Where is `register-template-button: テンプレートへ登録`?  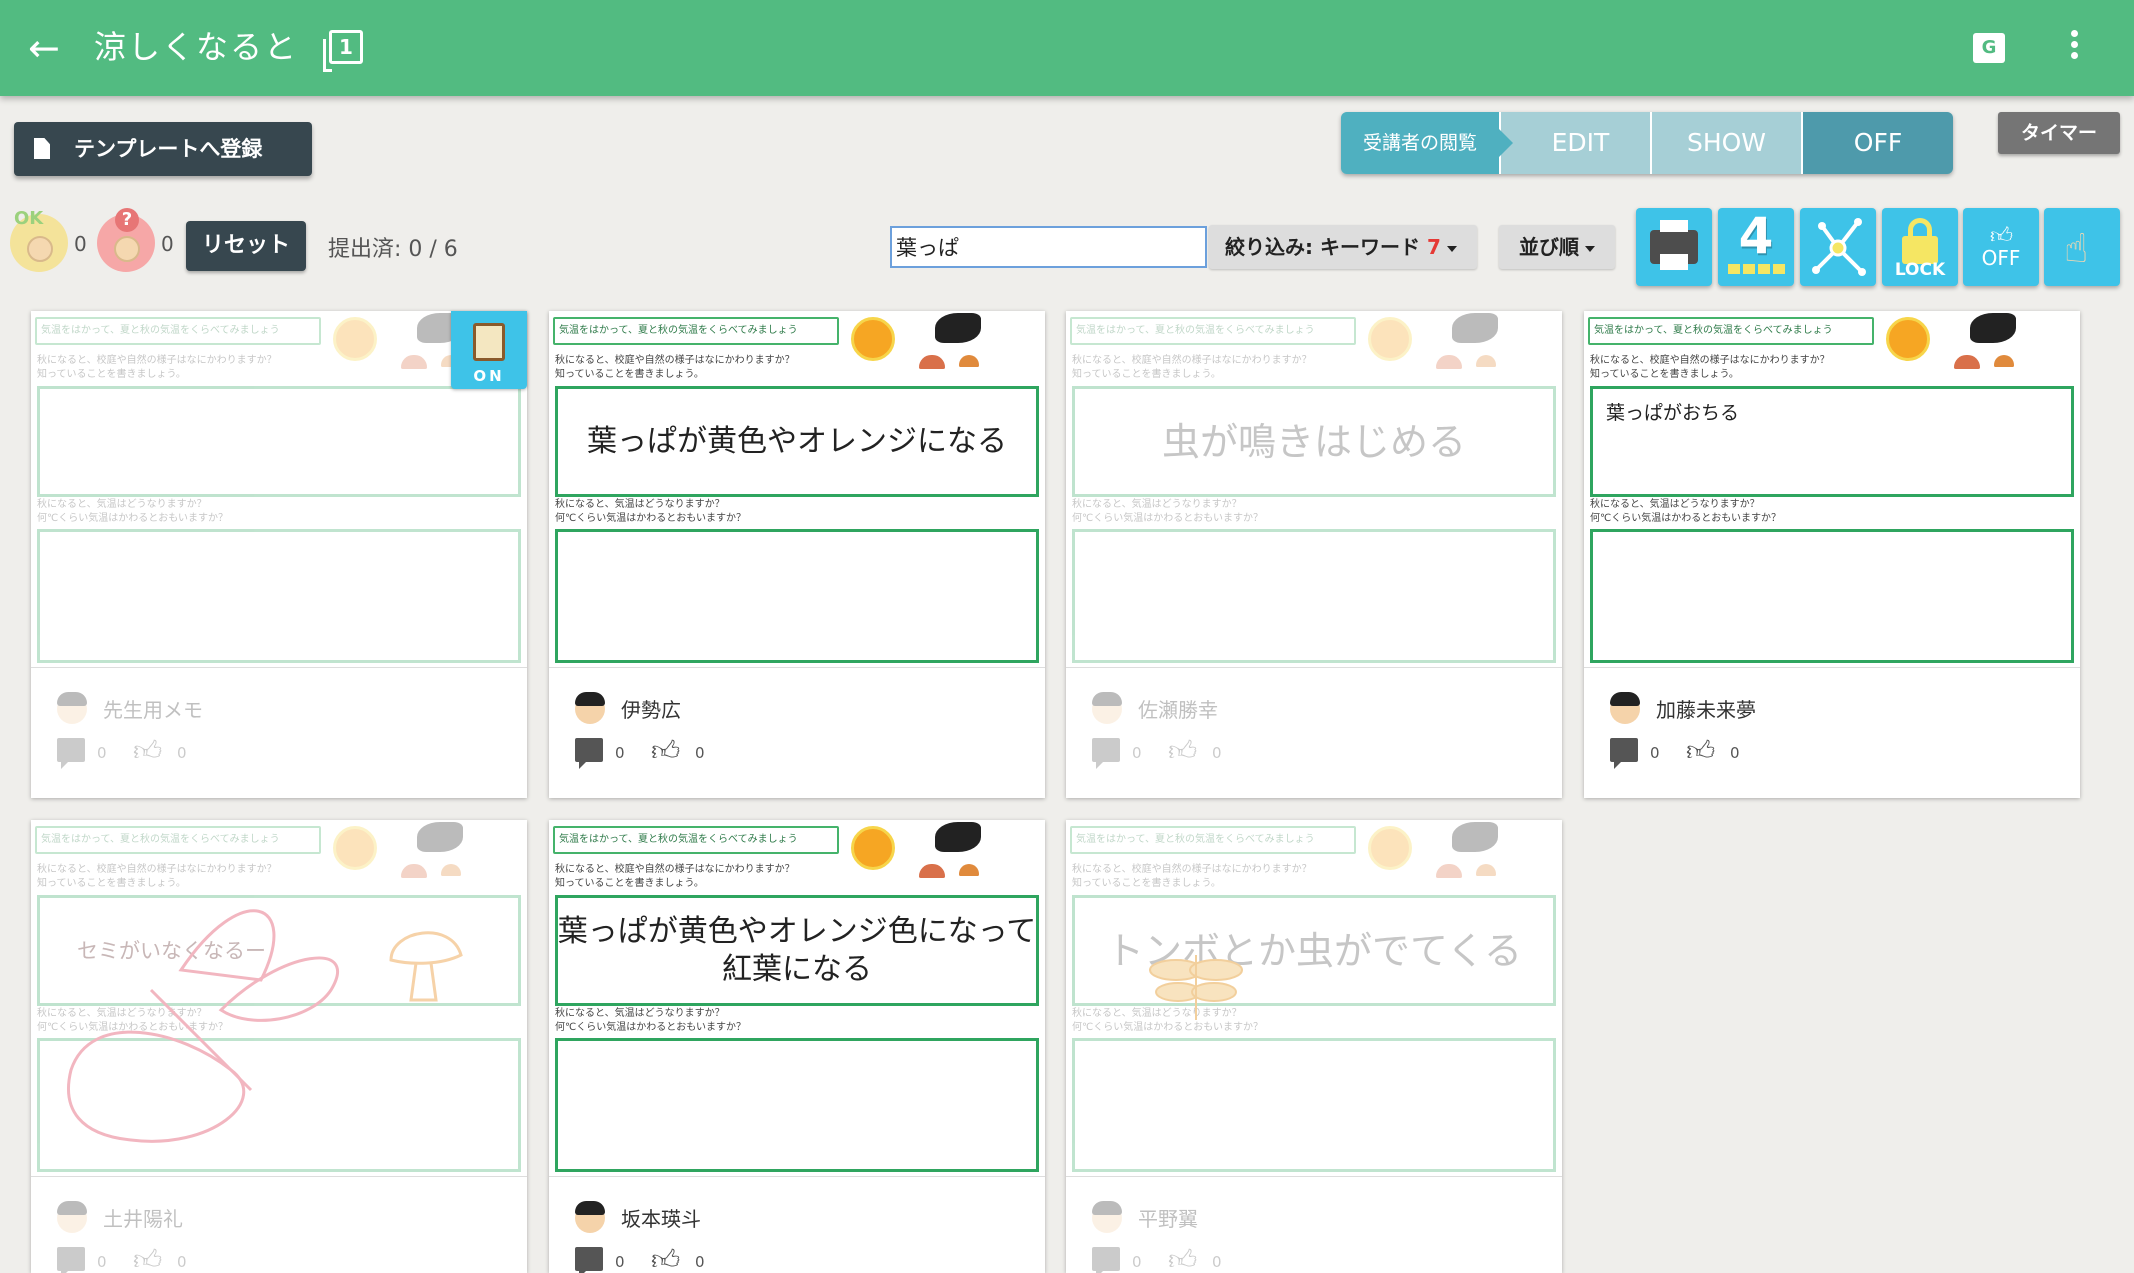
register-template-button: テンプレートへ登録 is located at coordinates (163, 149).